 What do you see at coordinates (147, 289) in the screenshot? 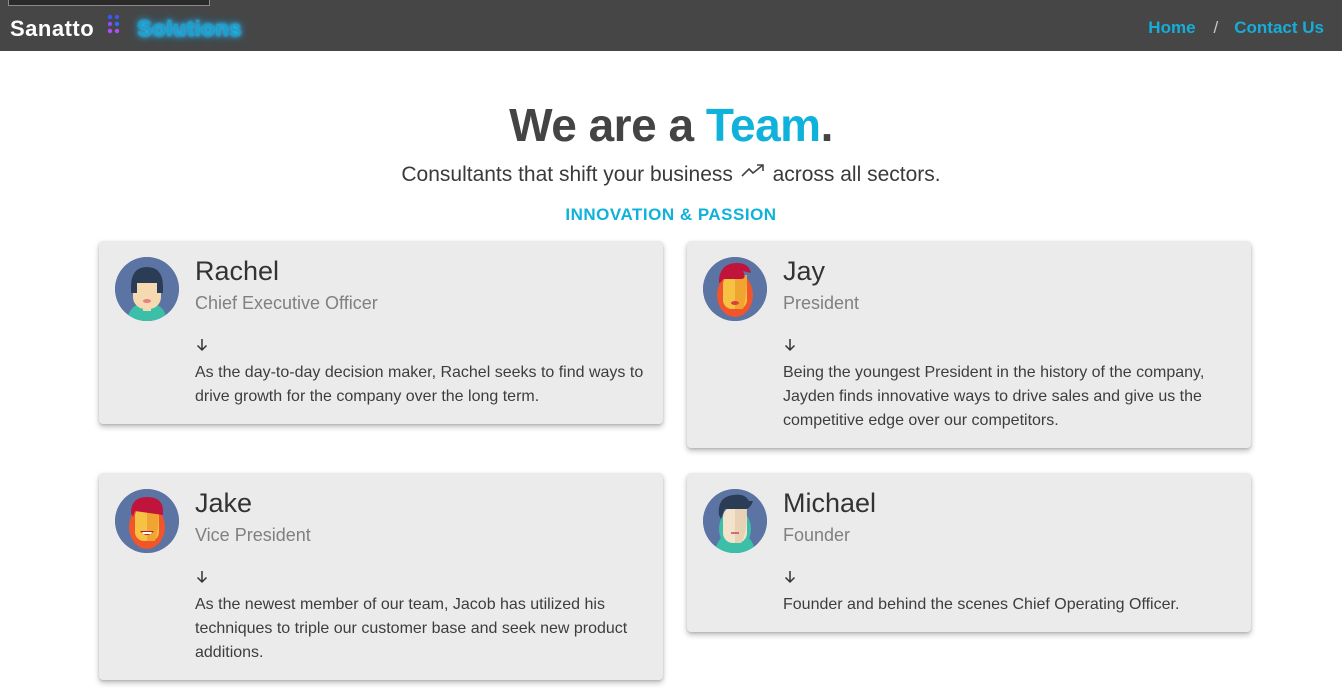
I see `woman-avatar-icon` at bounding box center [147, 289].